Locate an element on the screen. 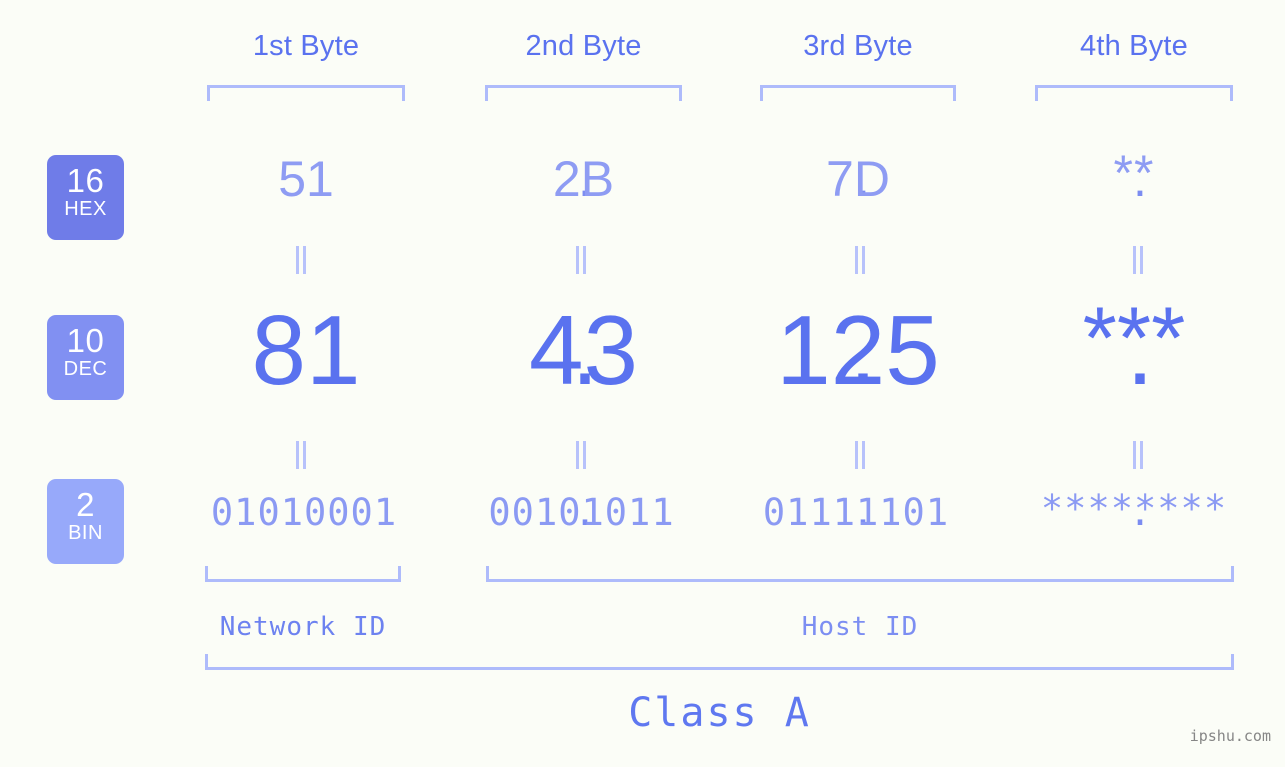 Image resolution: width=1285 pixels, height=767 pixels. byte-header-2: 2nd Byte is located at coordinates (583, 46).